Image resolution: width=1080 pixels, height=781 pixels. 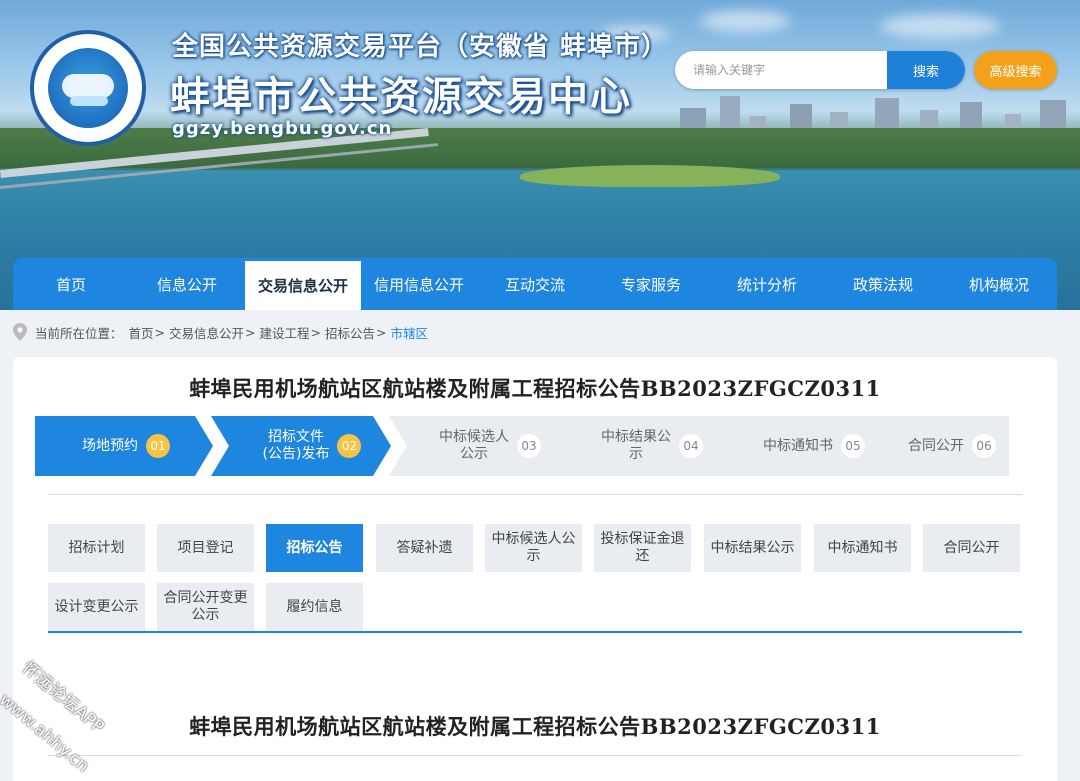 What do you see at coordinates (205, 548) in the screenshot?
I see `tab-project-registration: 项目登记` at bounding box center [205, 548].